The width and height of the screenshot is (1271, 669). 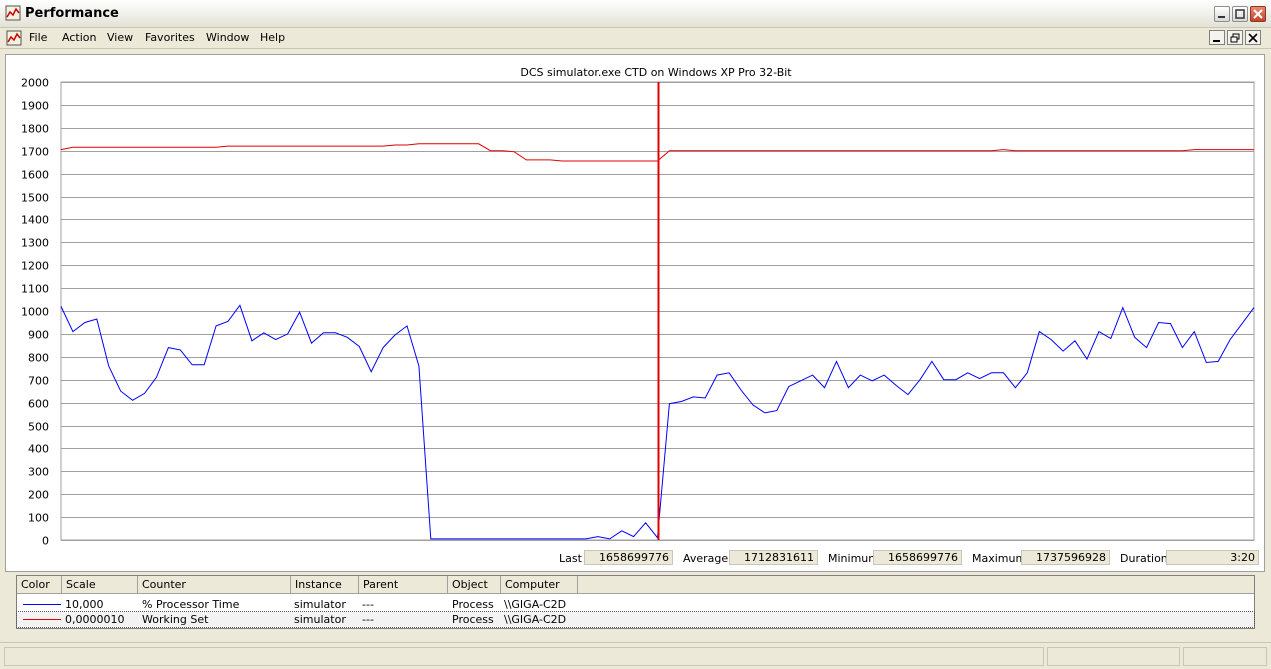 I want to click on y-tick-label: 600, so click(x=38, y=404).